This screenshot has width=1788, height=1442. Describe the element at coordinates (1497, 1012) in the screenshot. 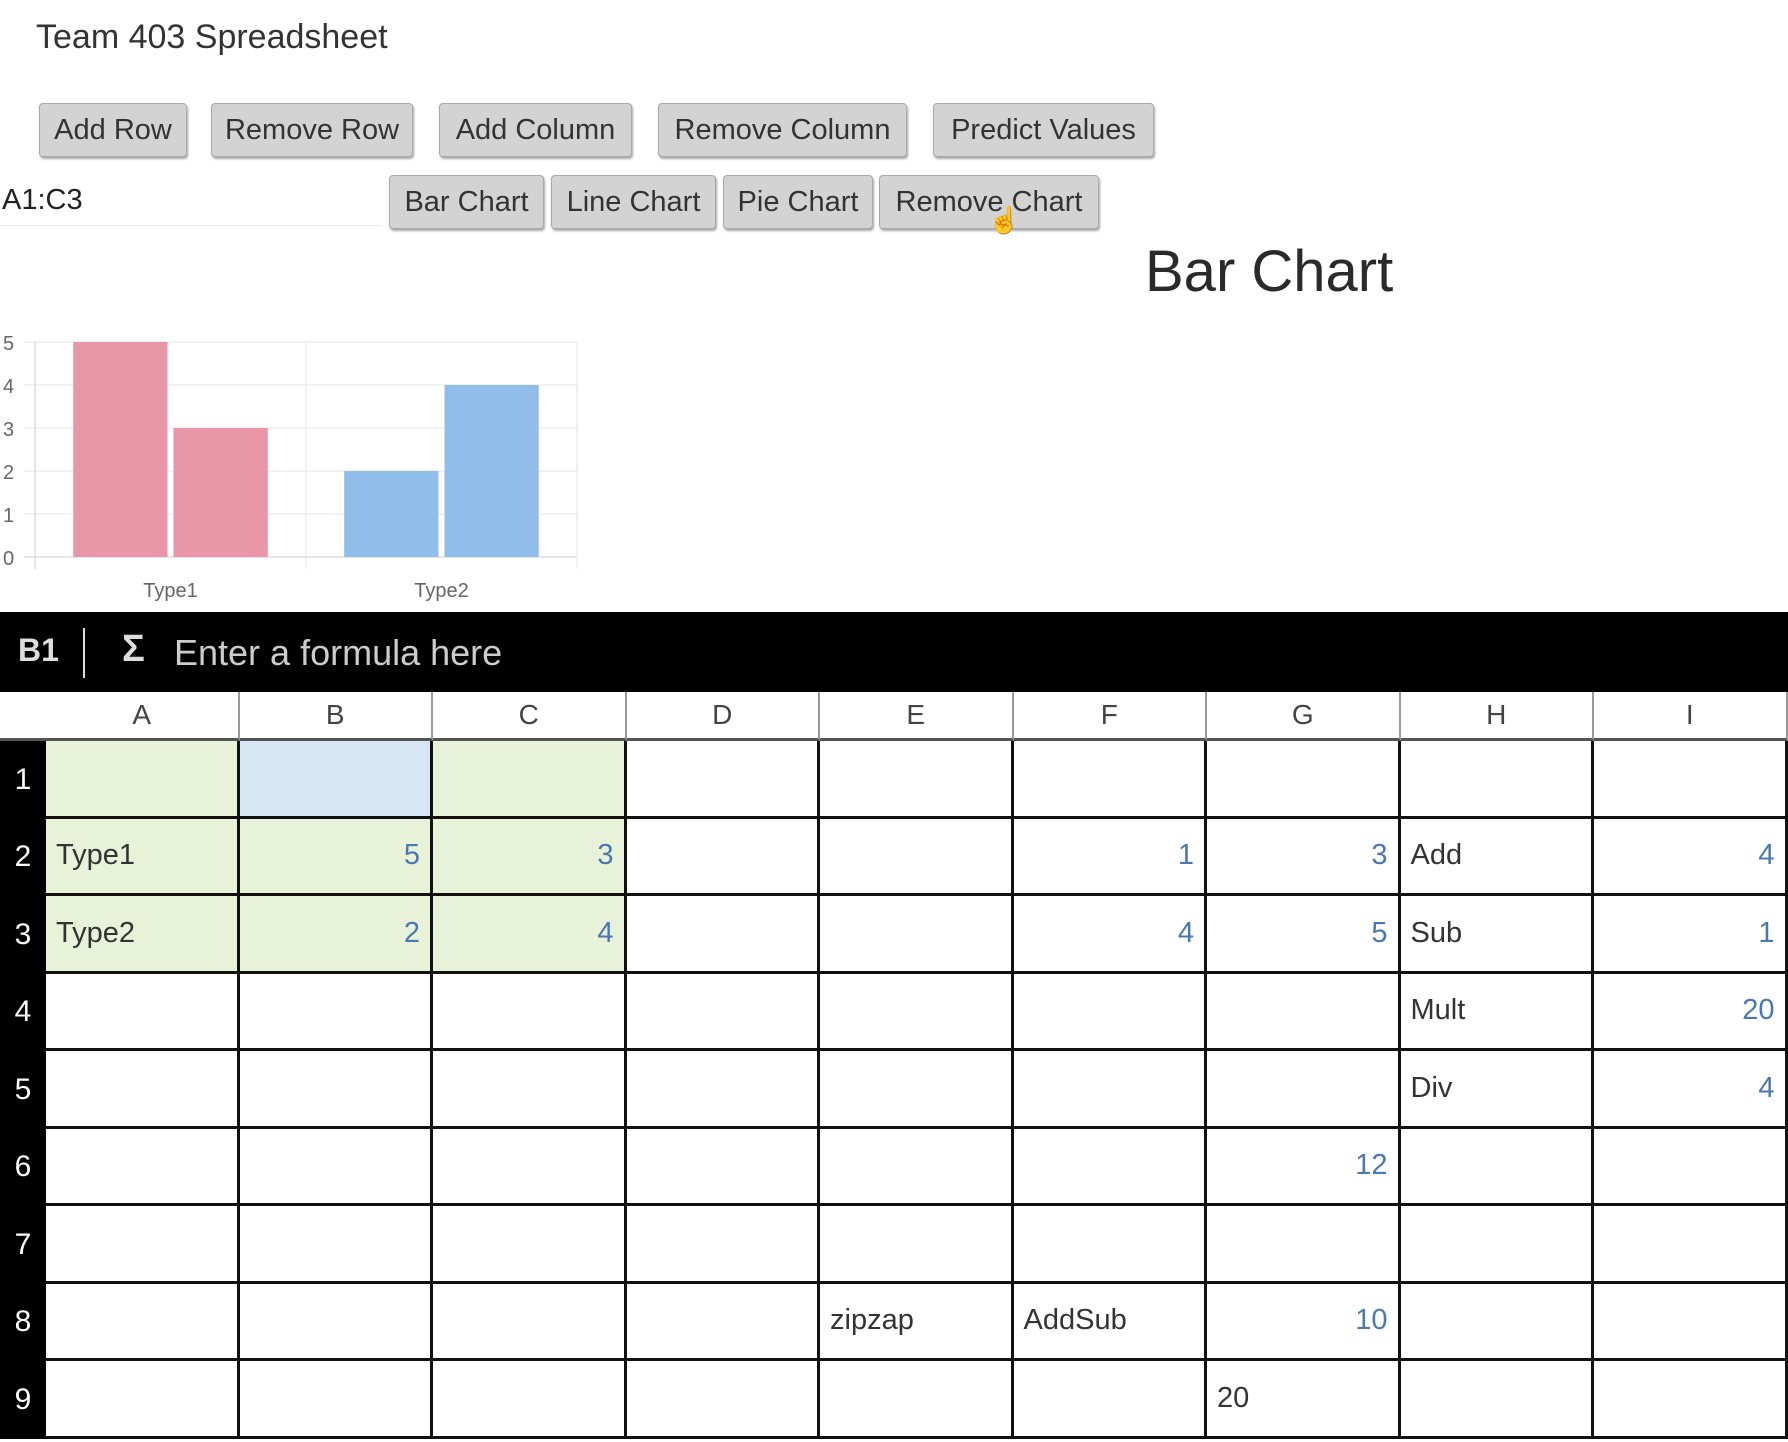

I see `cell-h4: Mult` at that location.